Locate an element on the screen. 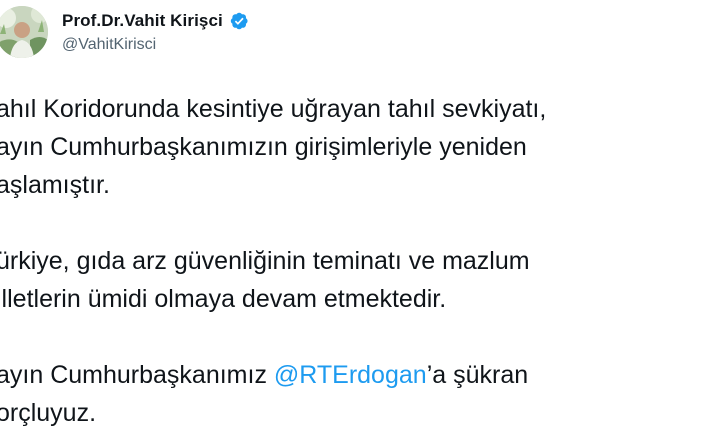 The width and height of the screenshot is (706, 431). tweet-line-end: ’a şükran is located at coordinates (477, 375).